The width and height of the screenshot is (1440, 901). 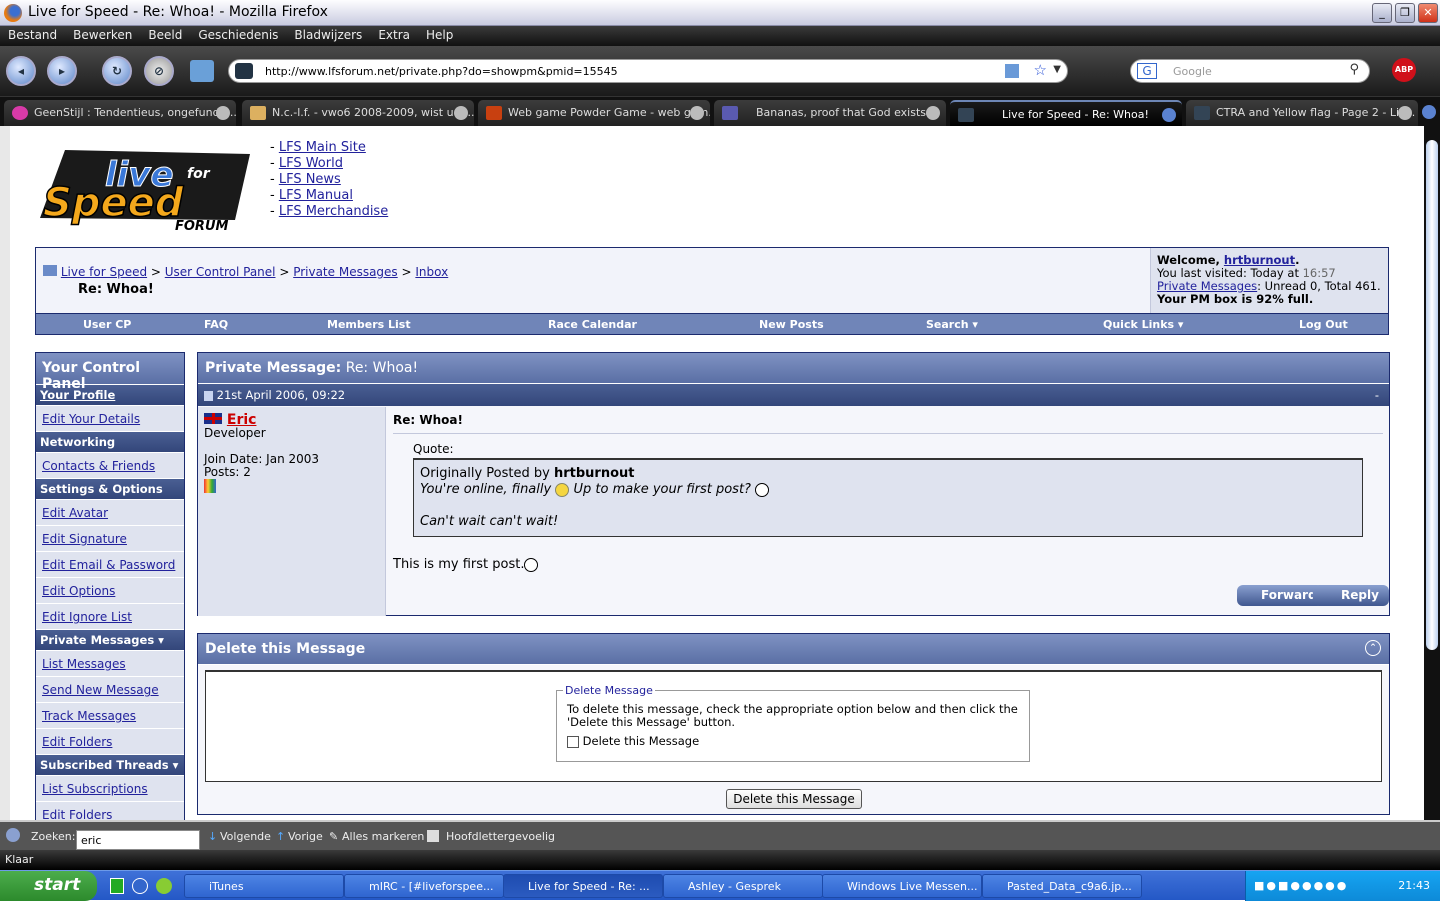 What do you see at coordinates (1280, 595) in the screenshot?
I see `forward-button: Forward` at bounding box center [1280, 595].